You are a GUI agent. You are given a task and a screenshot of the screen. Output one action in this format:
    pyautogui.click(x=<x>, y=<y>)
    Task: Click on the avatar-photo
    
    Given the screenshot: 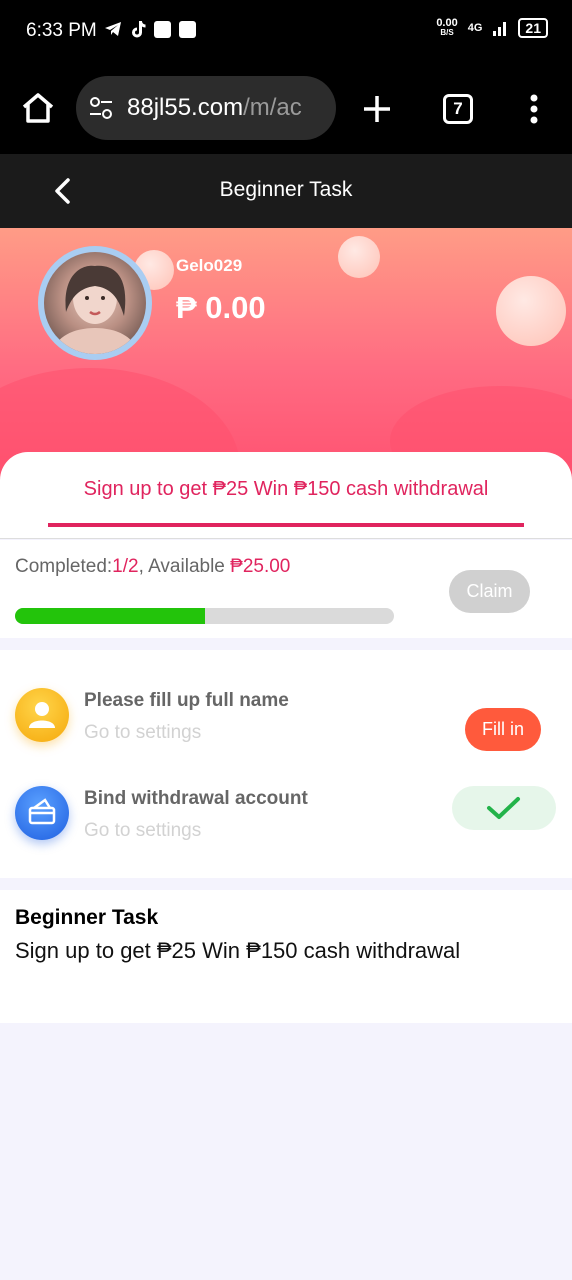 What is the action you would take?
    pyautogui.click(x=95, y=303)
    